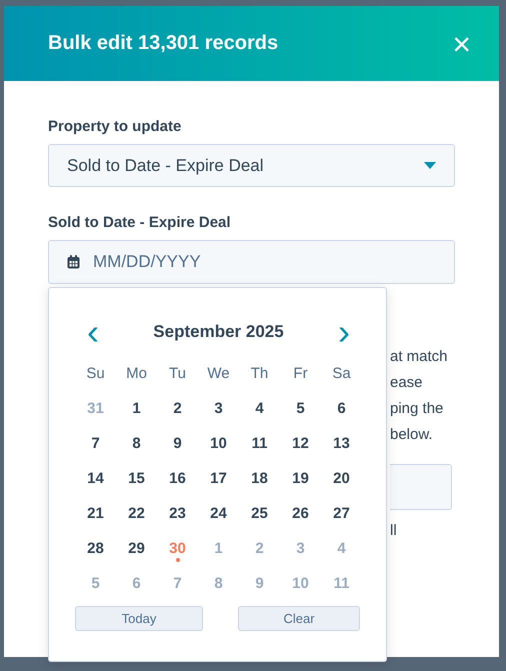 This screenshot has height=671, width=506. Describe the element at coordinates (300, 478) in the screenshot. I see `calendar-day: 19` at that location.